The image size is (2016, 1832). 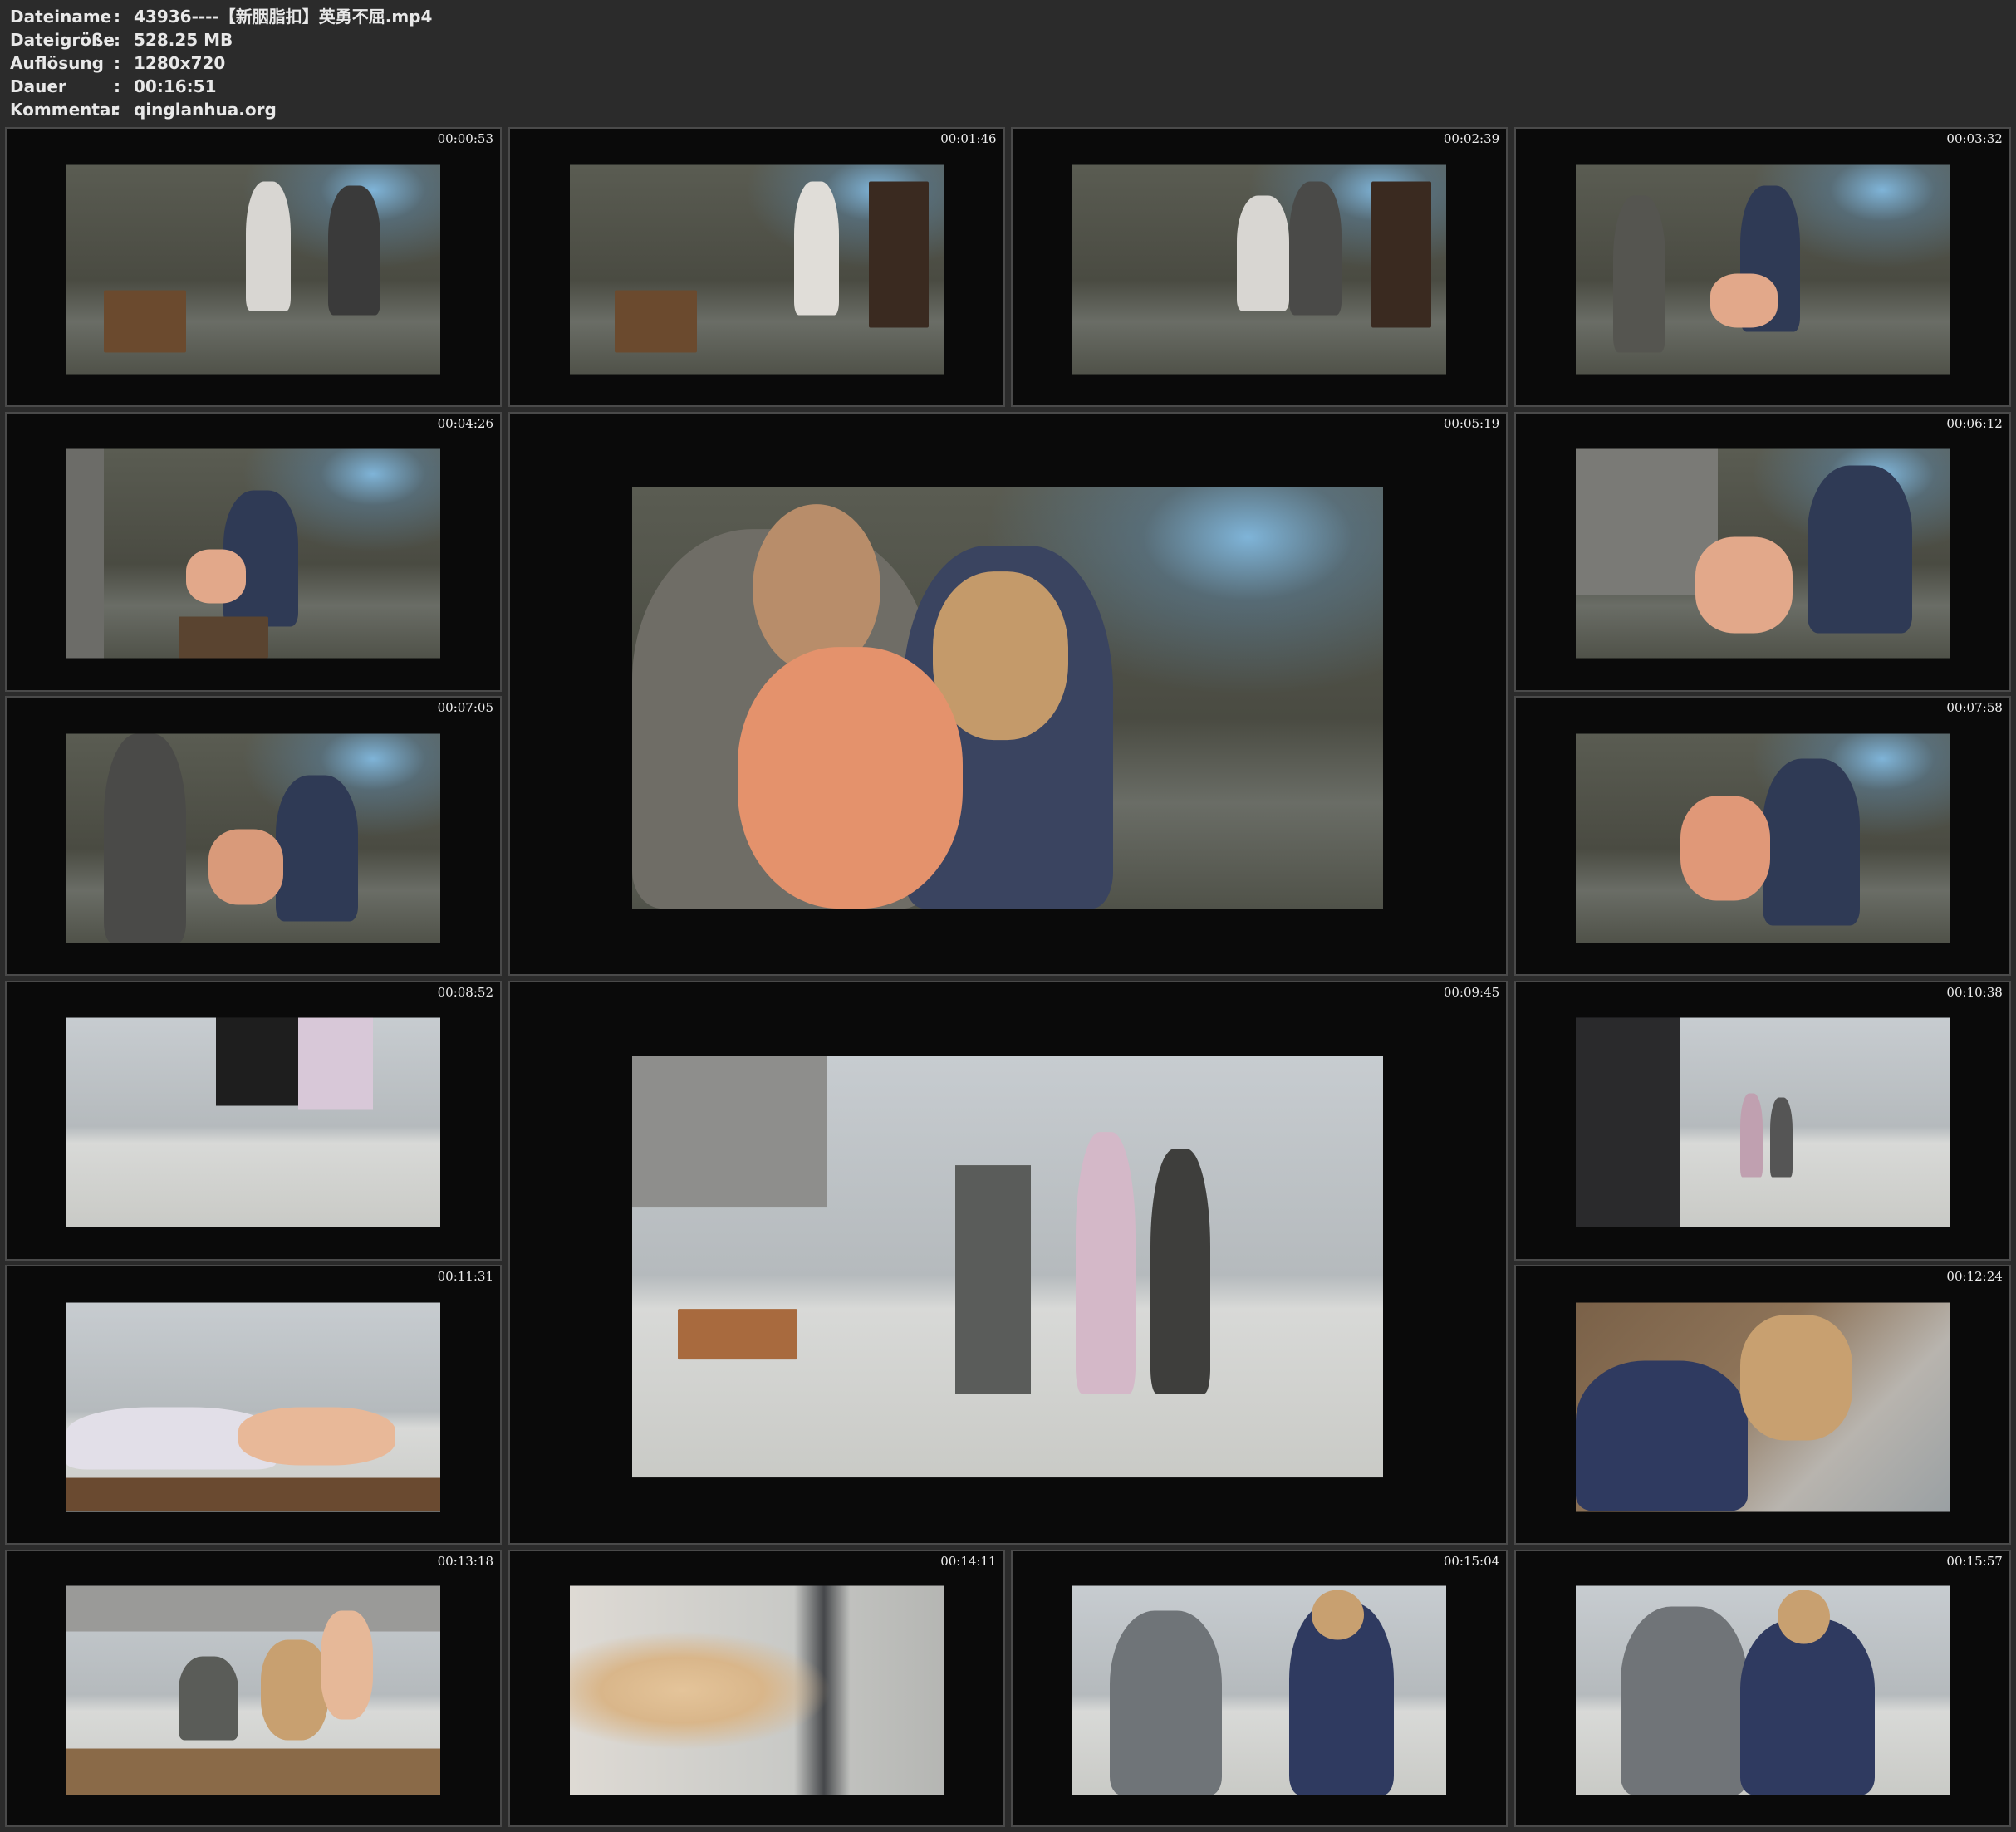 I want to click on thumbnail-timestamp: 00:06:12, so click(x=1974, y=423).